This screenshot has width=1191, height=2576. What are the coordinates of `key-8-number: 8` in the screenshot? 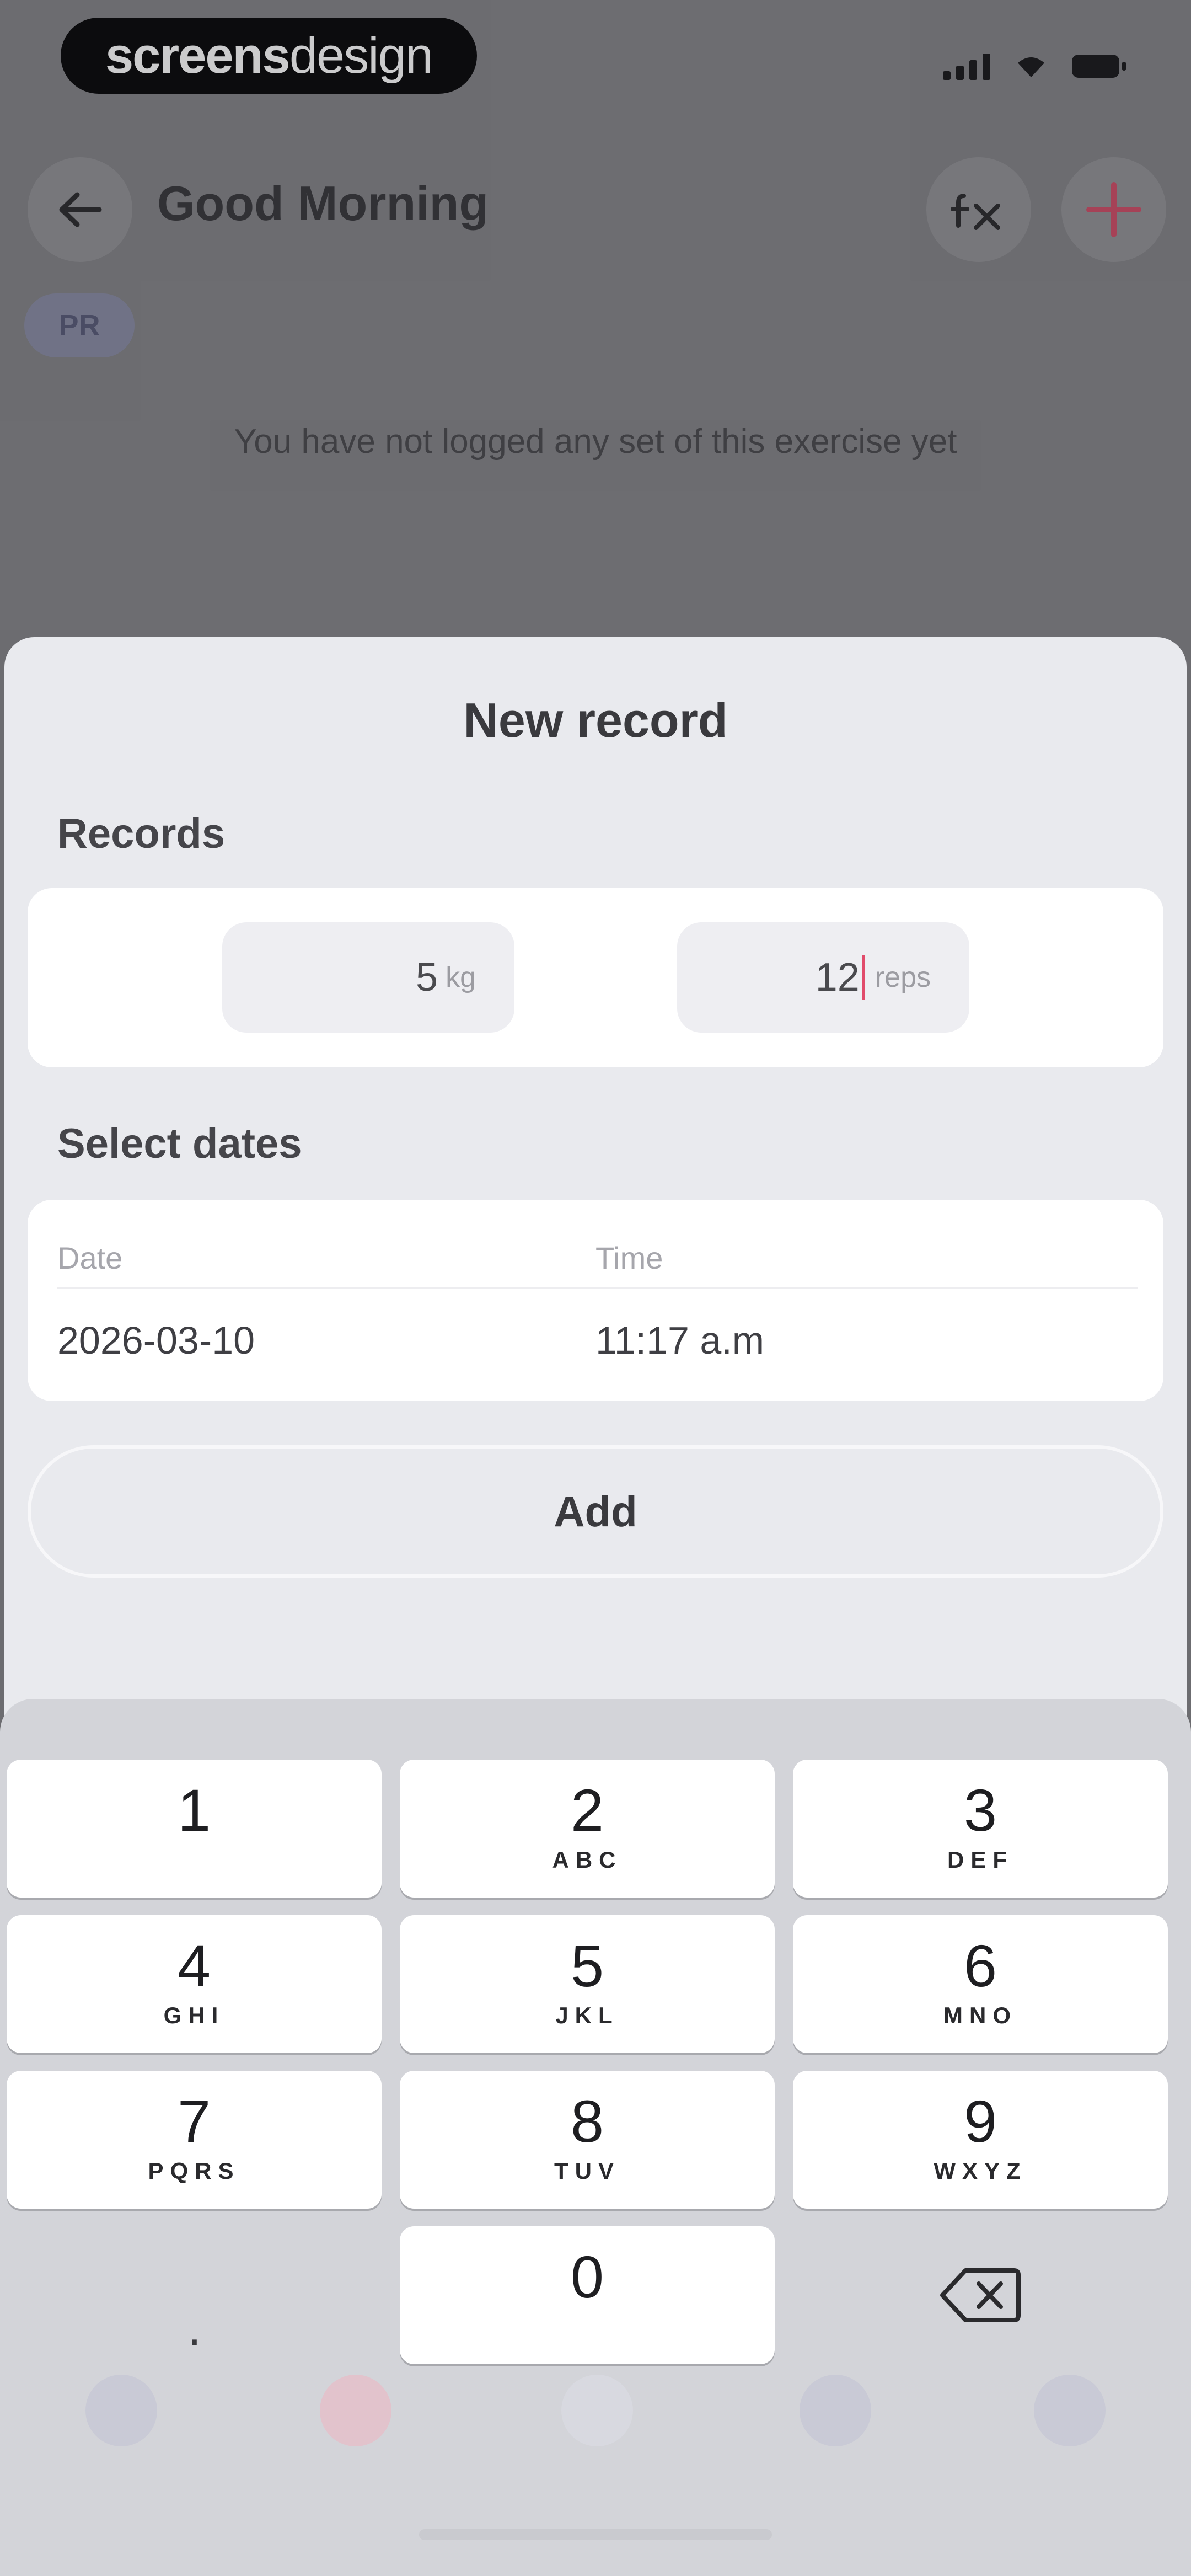 It's located at (587, 2121).